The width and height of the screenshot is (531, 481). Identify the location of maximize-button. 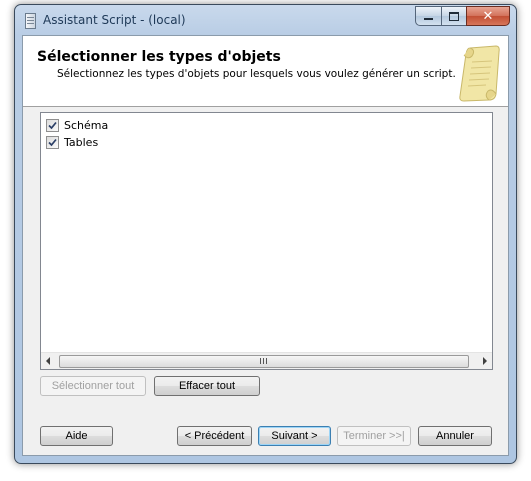
(453, 16).